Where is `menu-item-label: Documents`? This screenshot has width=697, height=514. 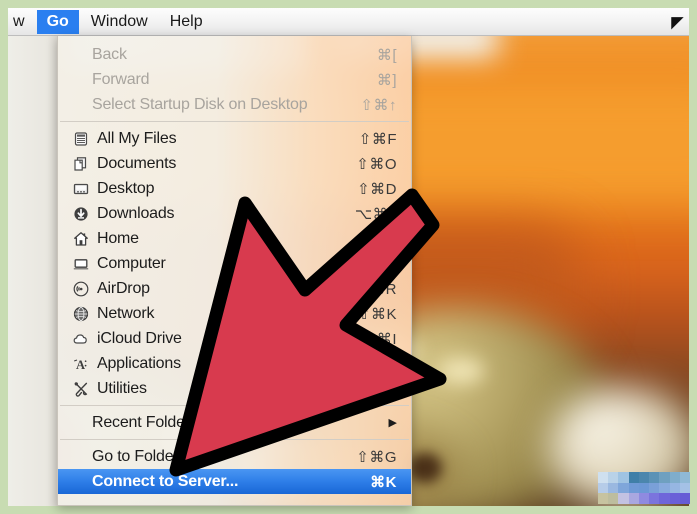 menu-item-label: Documents is located at coordinates (137, 163).